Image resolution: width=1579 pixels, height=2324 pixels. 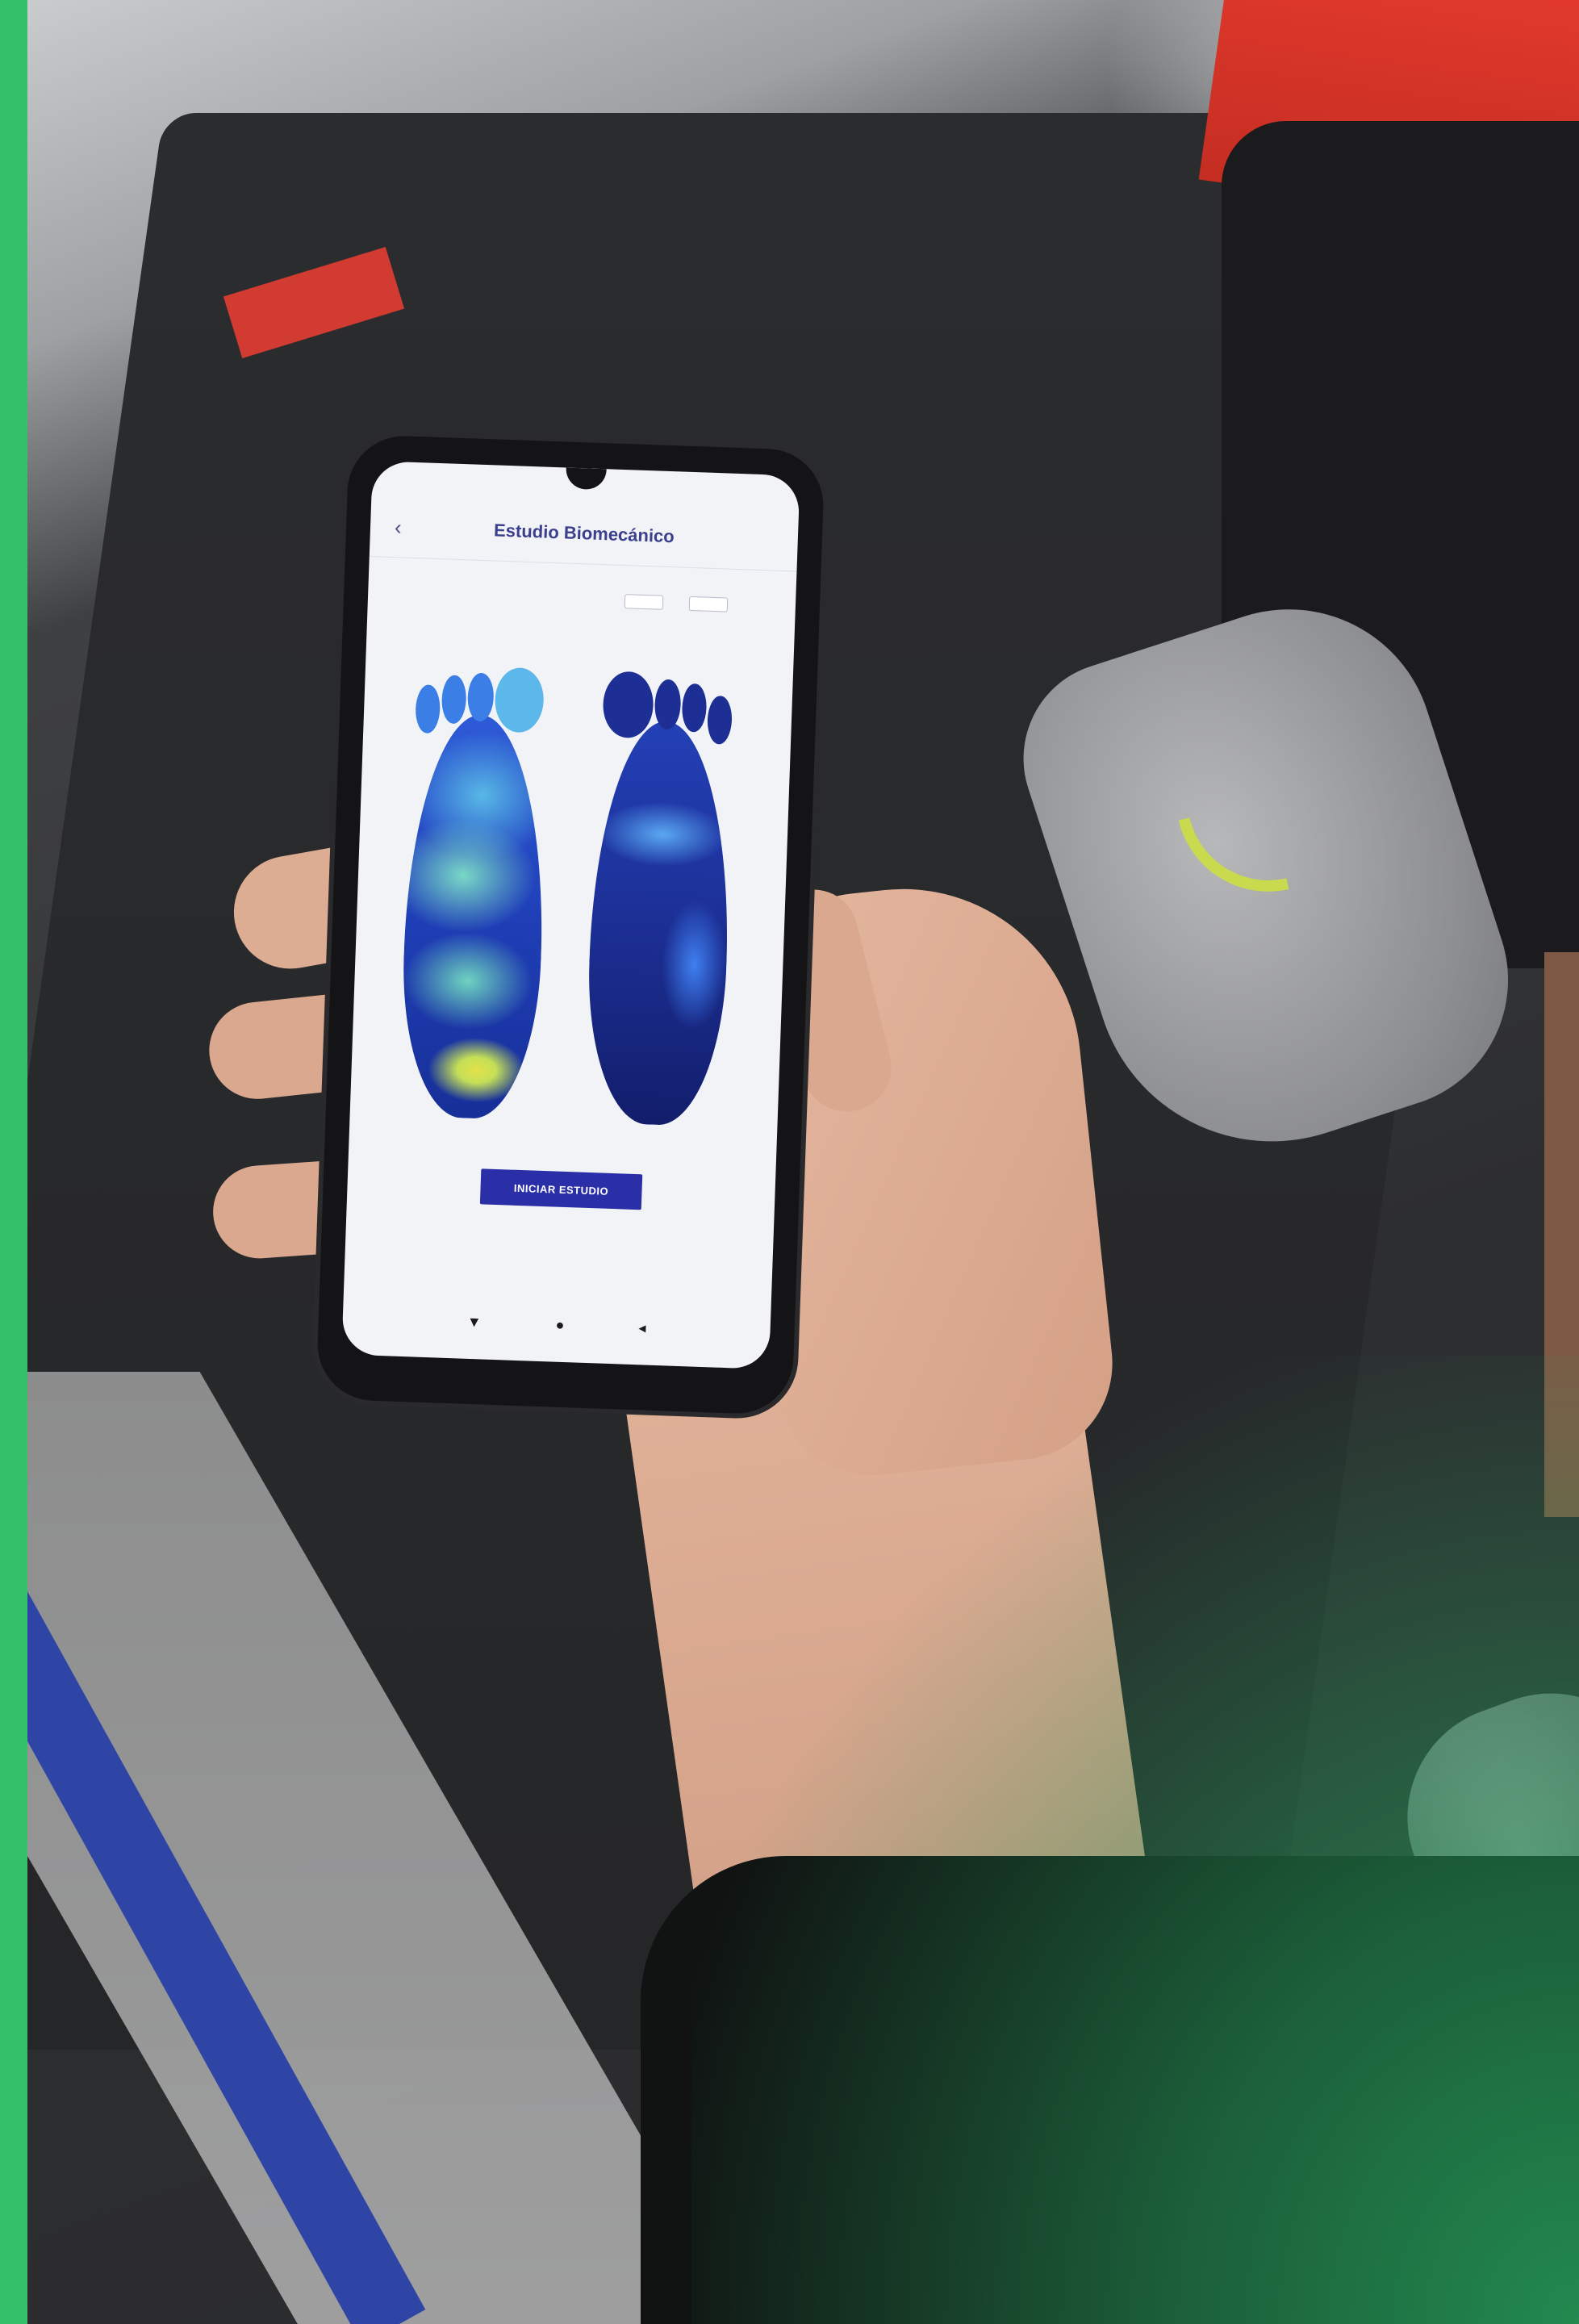 What do you see at coordinates (561, 1189) in the screenshot?
I see `start-study-button: INICIAR ESTUDIO` at bounding box center [561, 1189].